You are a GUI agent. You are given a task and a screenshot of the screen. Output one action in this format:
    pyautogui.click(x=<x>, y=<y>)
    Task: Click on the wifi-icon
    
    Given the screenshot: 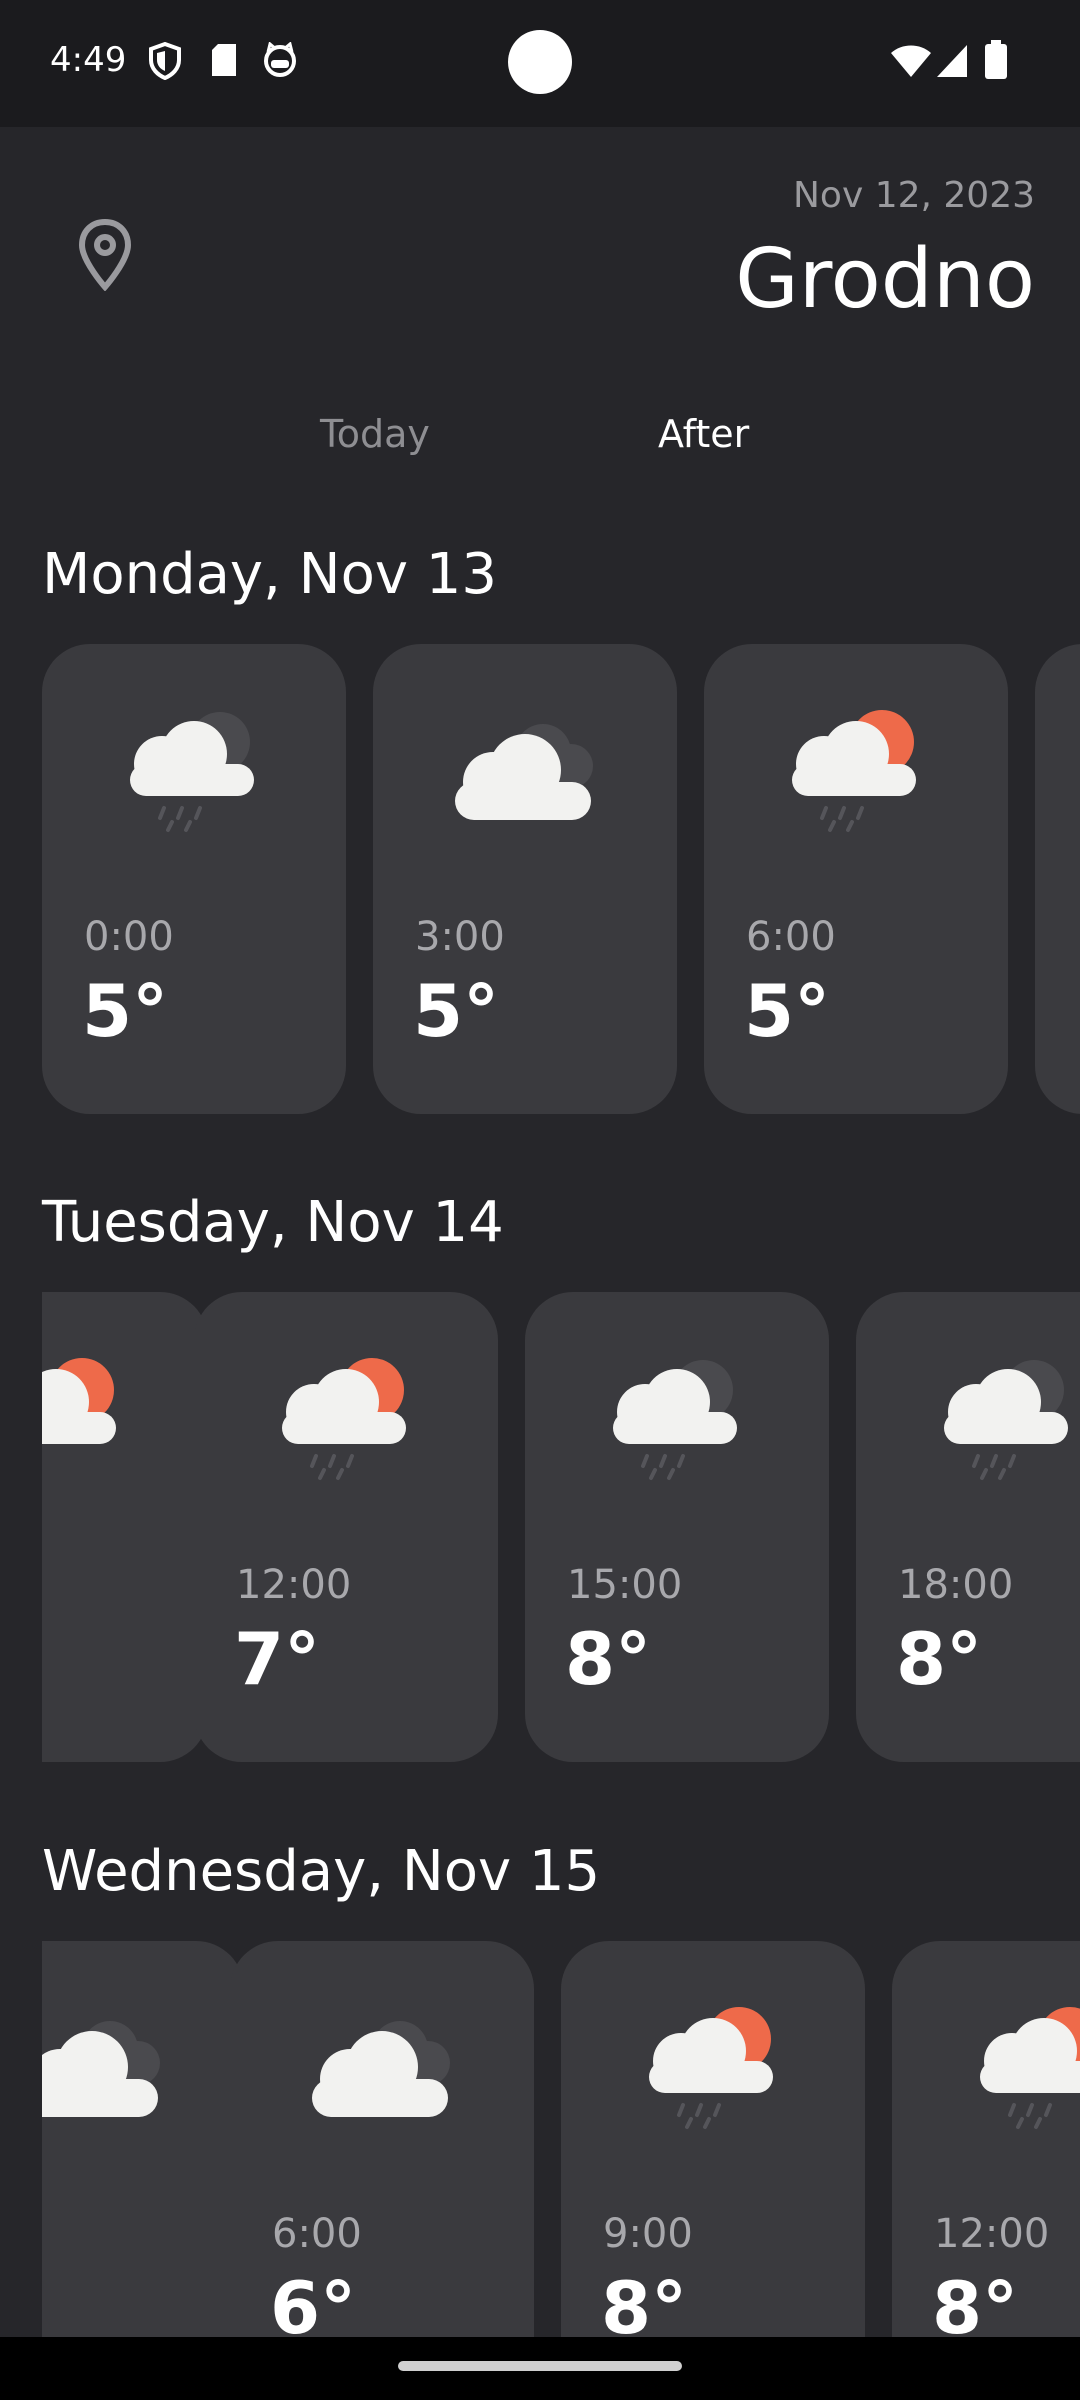 What is the action you would take?
    pyautogui.click(x=911, y=61)
    